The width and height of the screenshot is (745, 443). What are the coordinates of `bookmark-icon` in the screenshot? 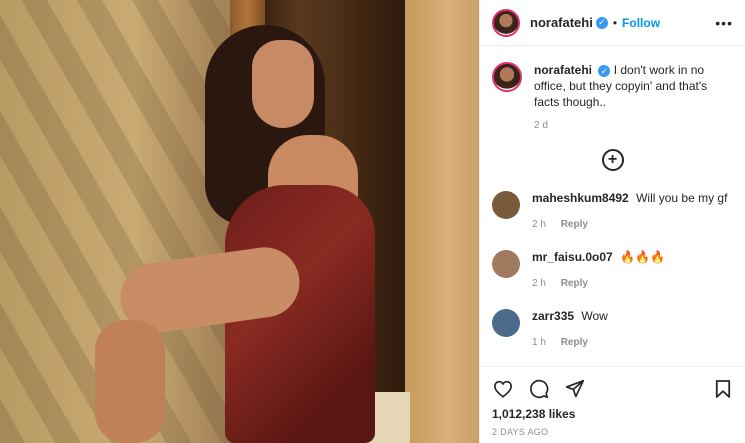 It's located at (723, 389).